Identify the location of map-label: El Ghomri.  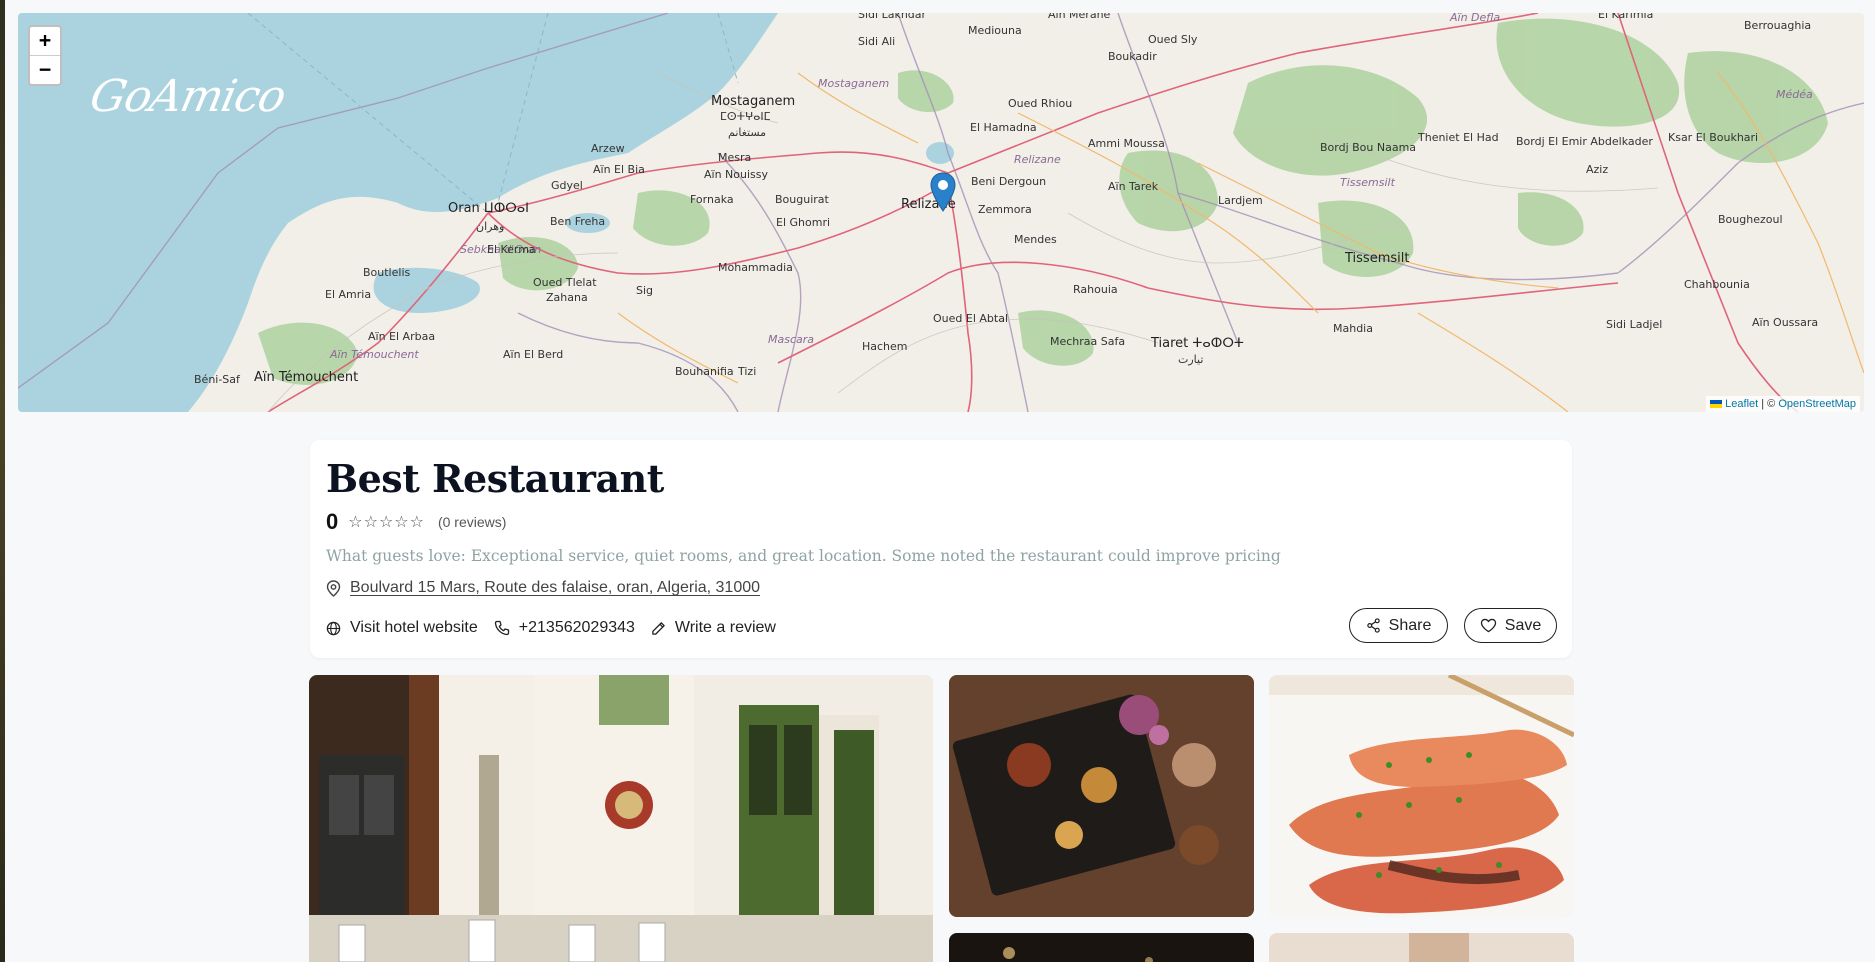
(803, 222).